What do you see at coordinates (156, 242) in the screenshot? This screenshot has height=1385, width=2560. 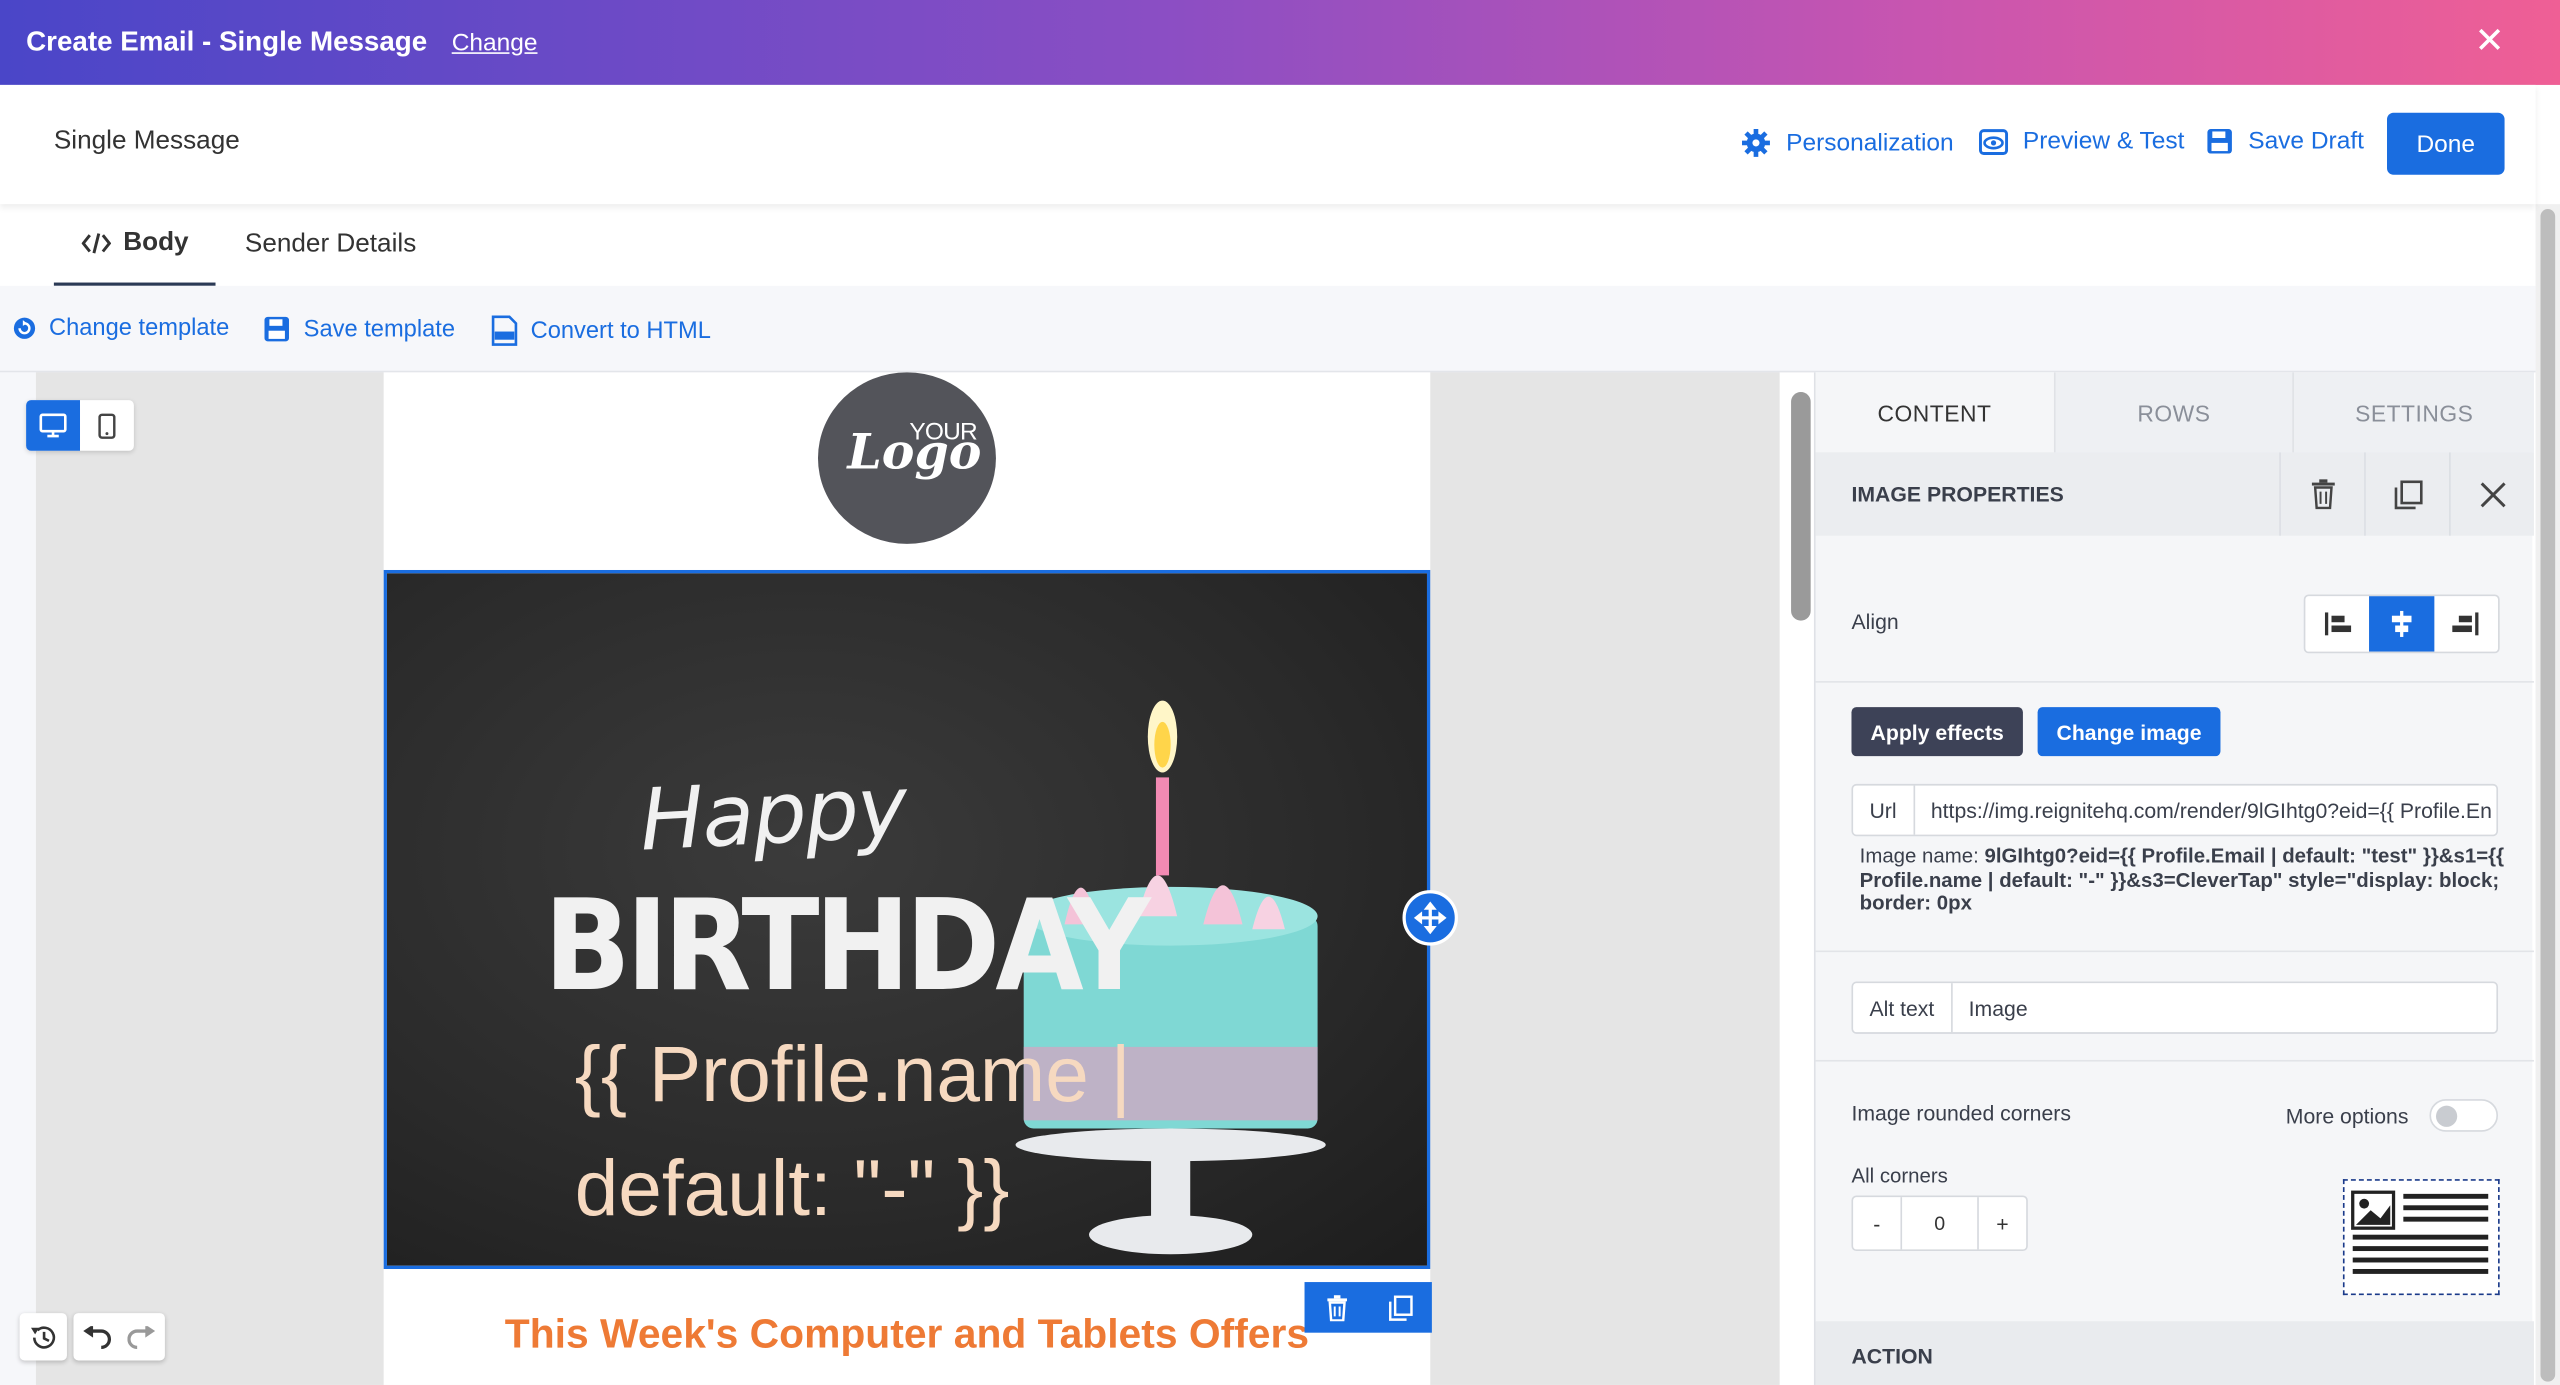 I see `tab-body-label: Body` at bounding box center [156, 242].